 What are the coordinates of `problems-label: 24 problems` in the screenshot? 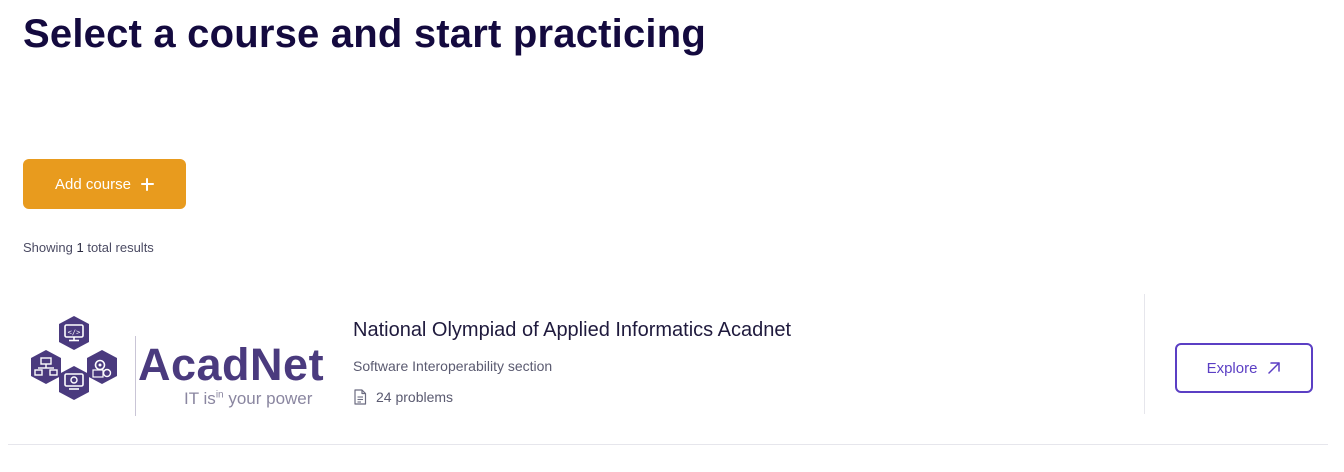 It's located at (415, 397).